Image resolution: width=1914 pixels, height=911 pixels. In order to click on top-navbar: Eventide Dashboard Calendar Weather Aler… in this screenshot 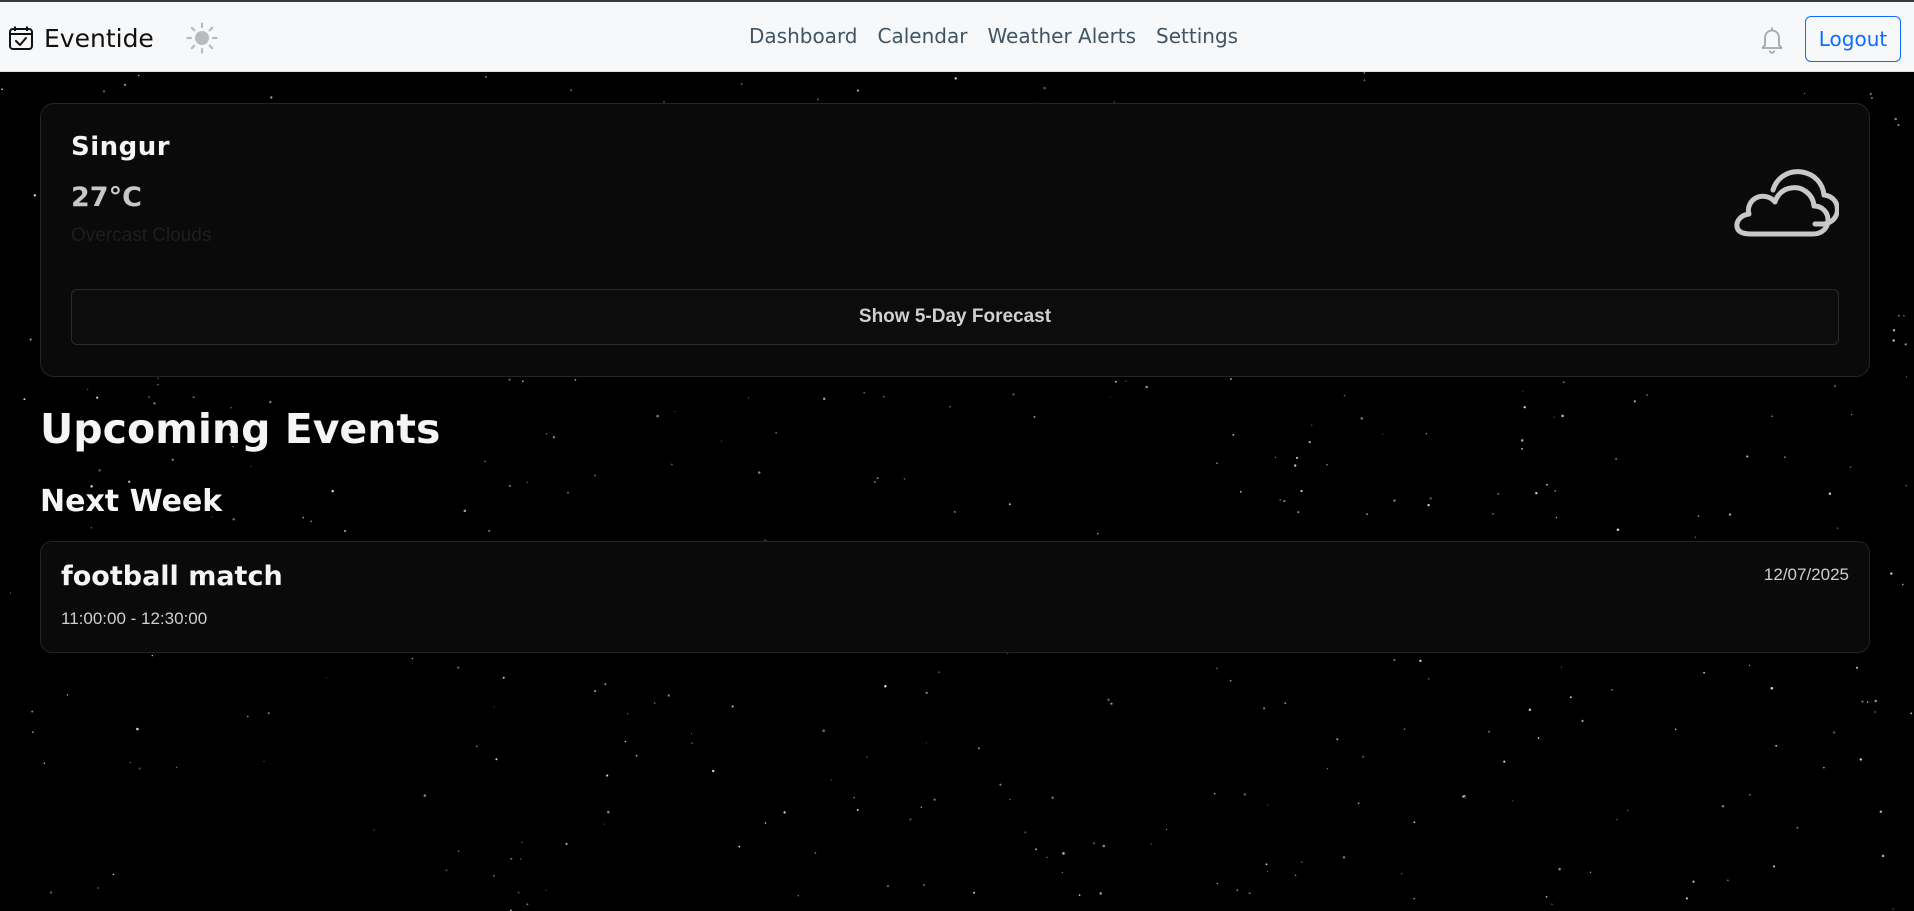, I will do `click(957, 36)`.